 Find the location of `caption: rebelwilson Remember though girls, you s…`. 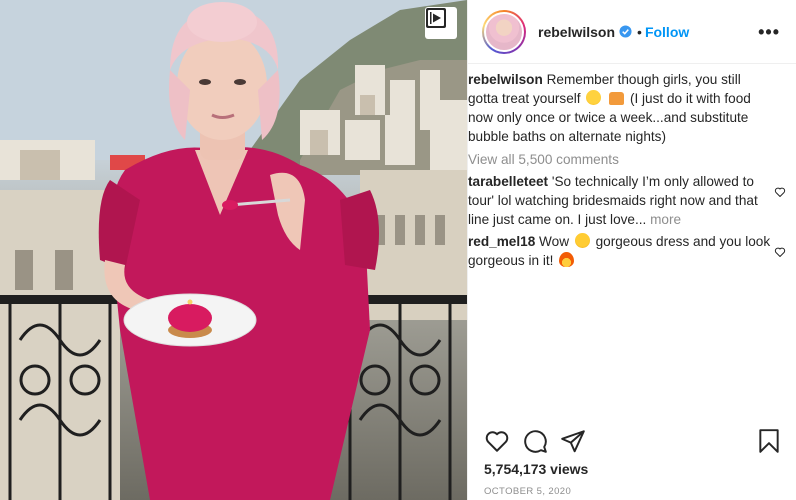

caption: rebelwilson Remember though girls, you s… is located at coordinates (625, 108).